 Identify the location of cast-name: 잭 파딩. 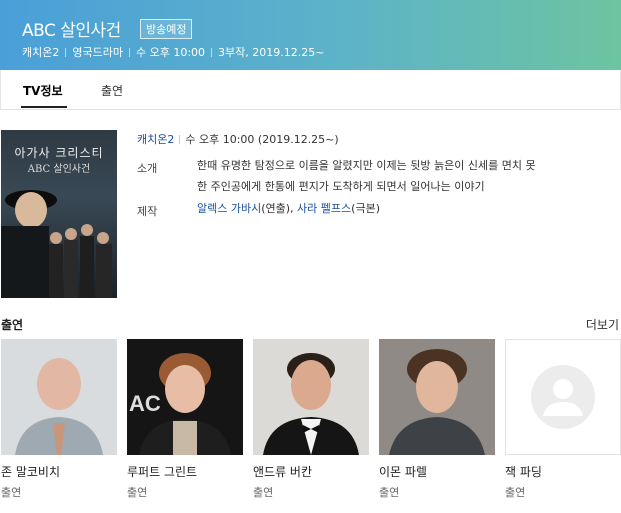
(523, 471).